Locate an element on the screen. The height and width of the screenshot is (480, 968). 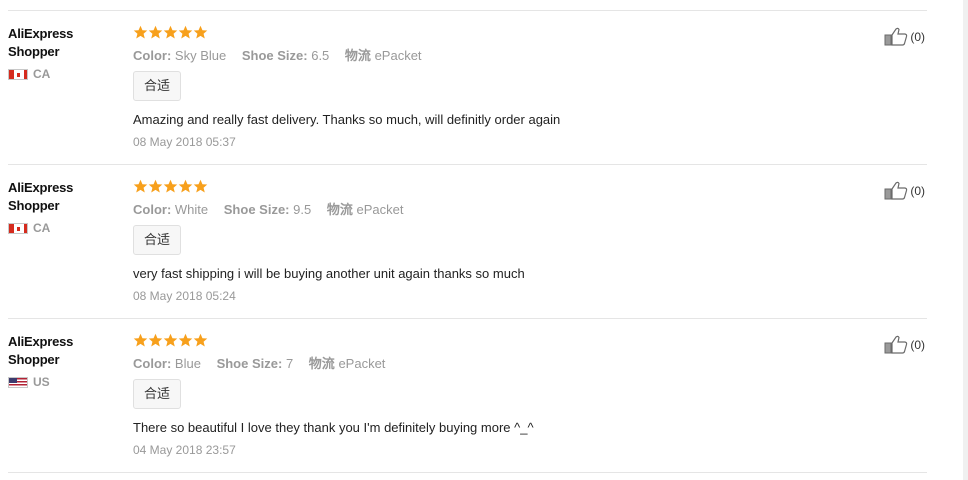
attribute-color: Color: White is located at coordinates (171, 209).